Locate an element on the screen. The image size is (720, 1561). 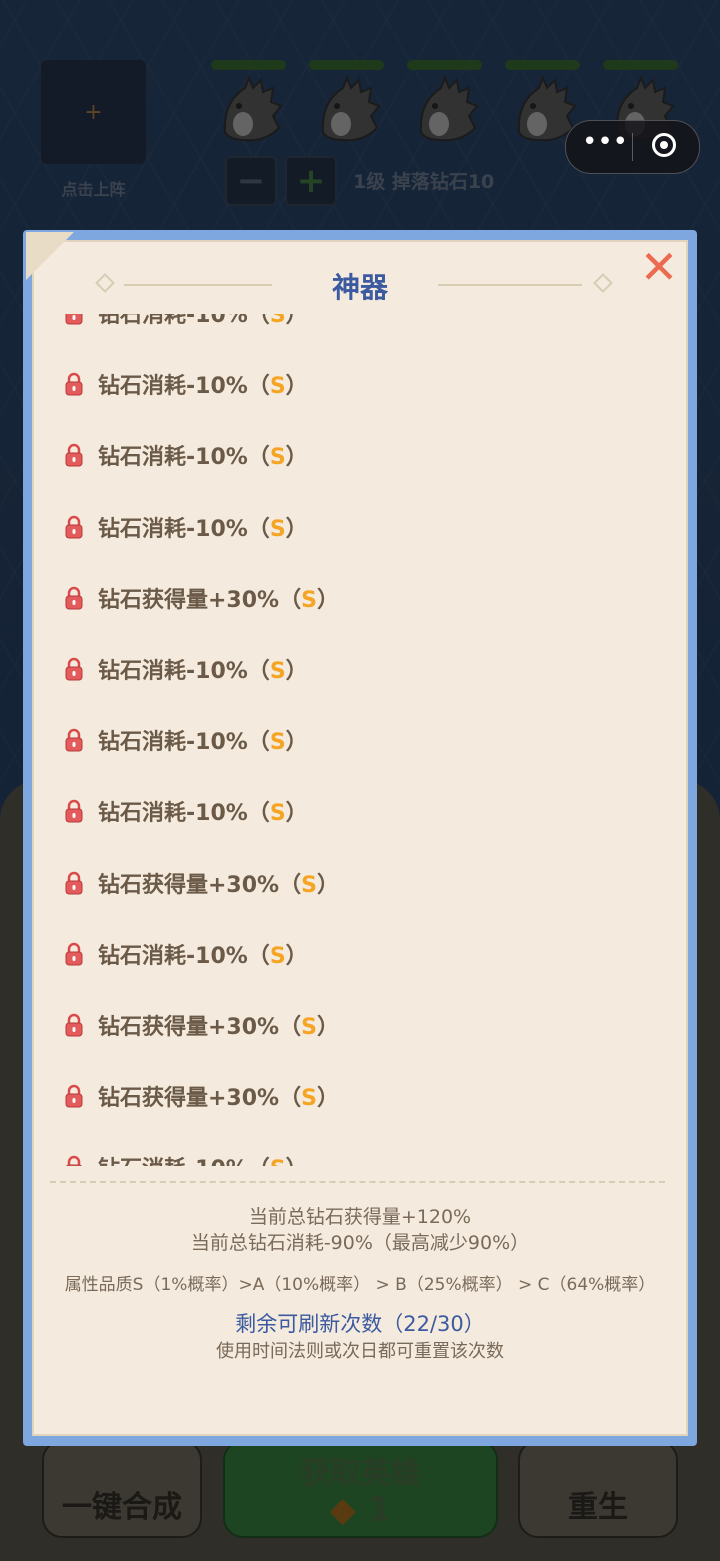
total-diamond-gain: 当前总钻石获得量+120% is located at coordinates (360, 1217).